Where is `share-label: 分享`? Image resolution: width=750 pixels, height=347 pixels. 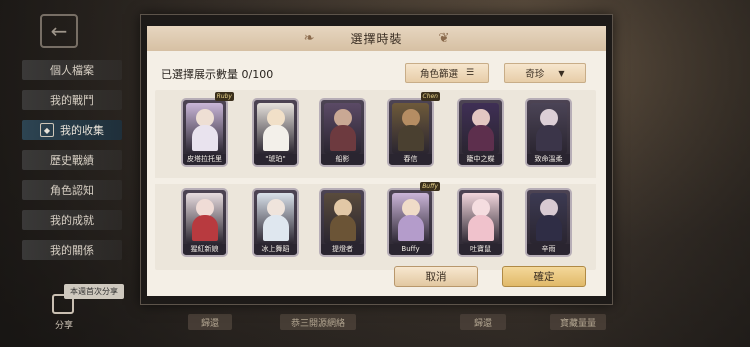
share-label: 分享 is located at coordinates (64, 324).